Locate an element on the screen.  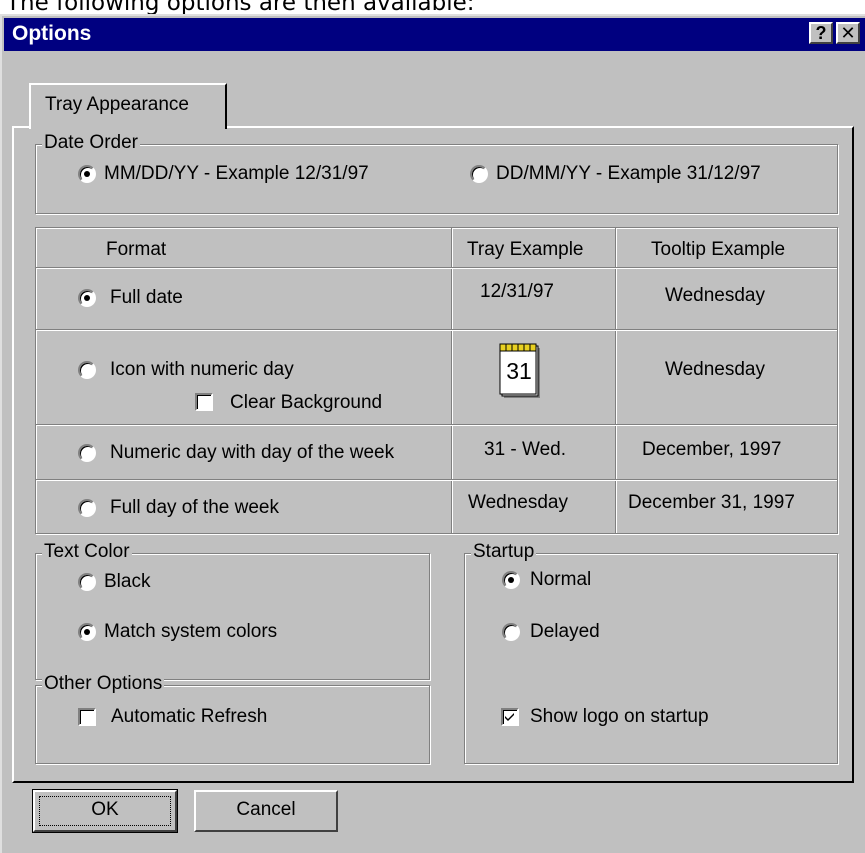
header-tray-example: Tray Example is located at coordinates (525, 249).